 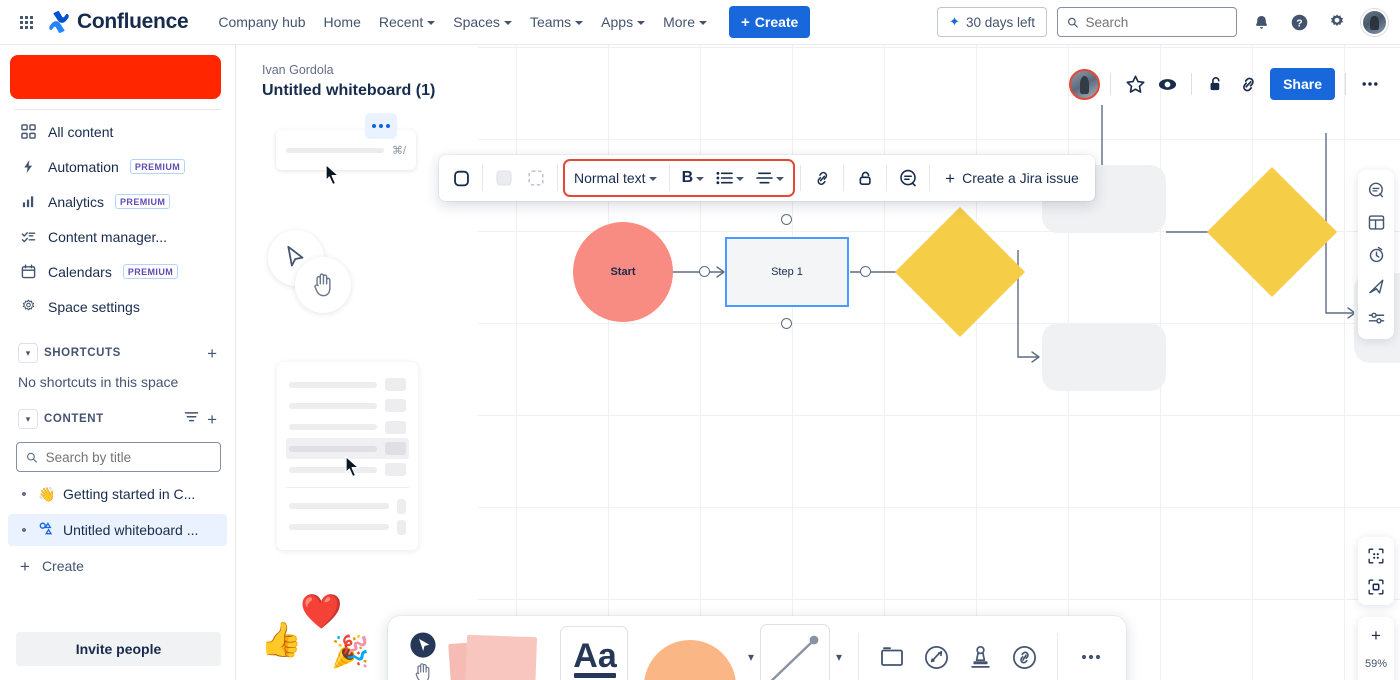 I want to click on nav-link-more: More, so click(x=685, y=22).